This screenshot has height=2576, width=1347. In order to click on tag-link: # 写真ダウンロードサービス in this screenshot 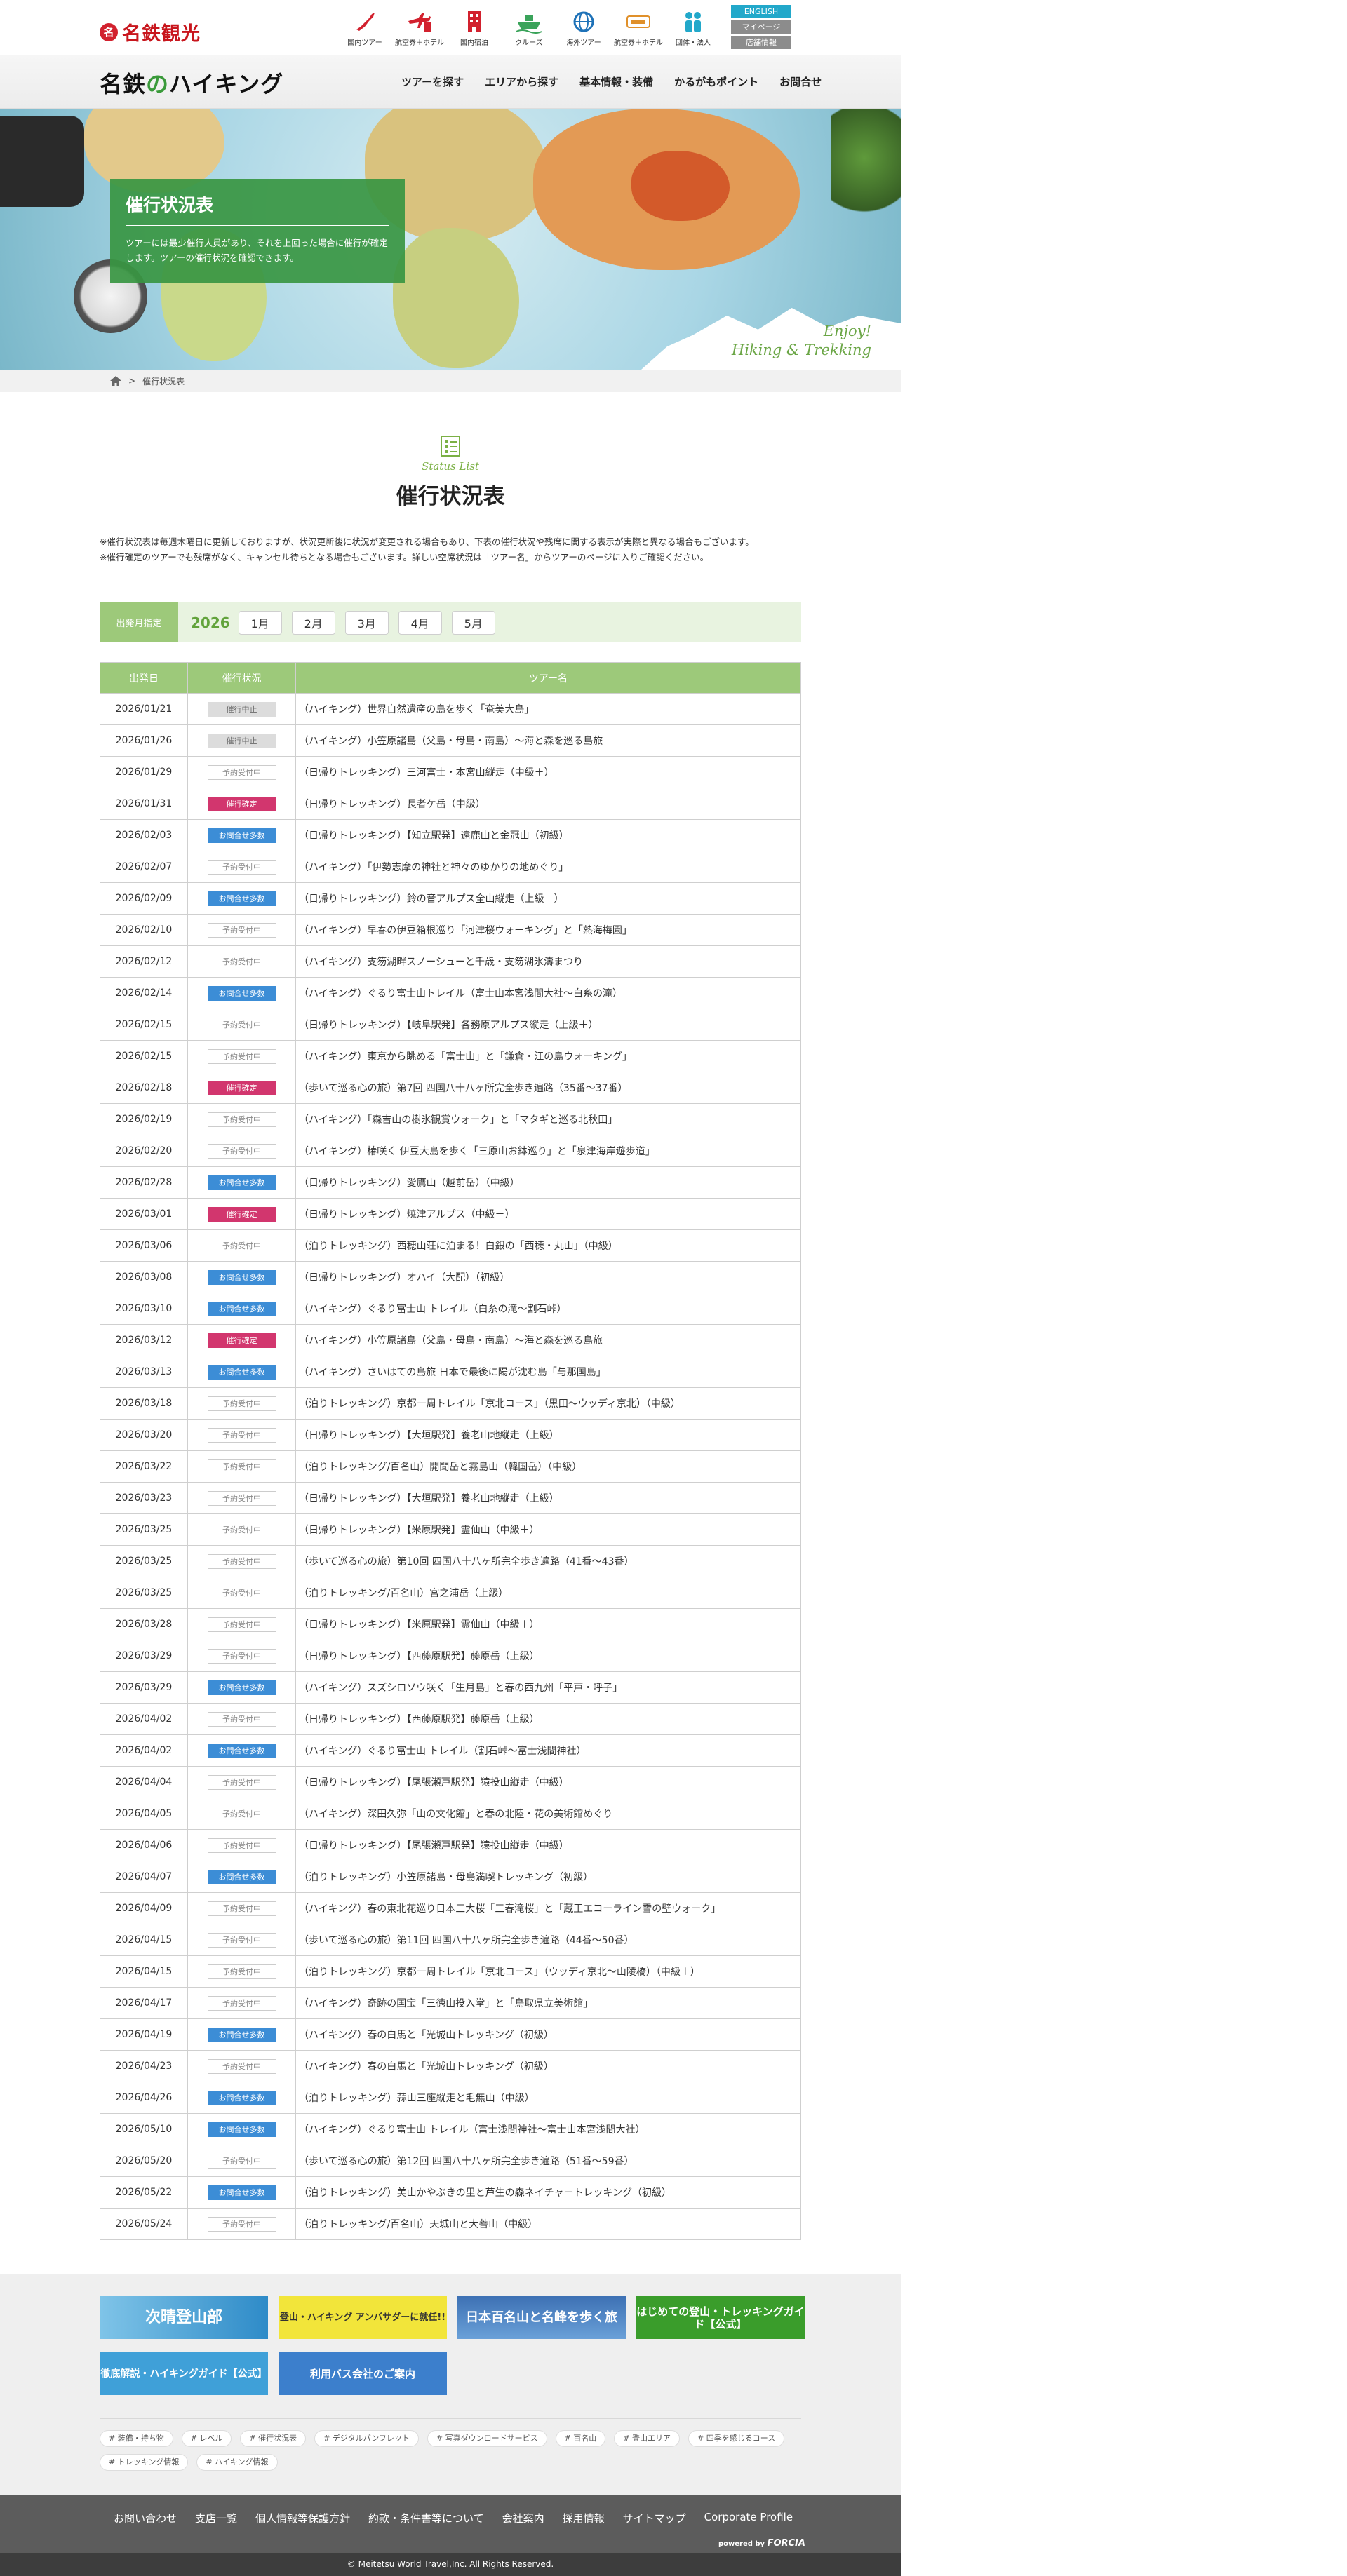, I will do `click(487, 2438)`.